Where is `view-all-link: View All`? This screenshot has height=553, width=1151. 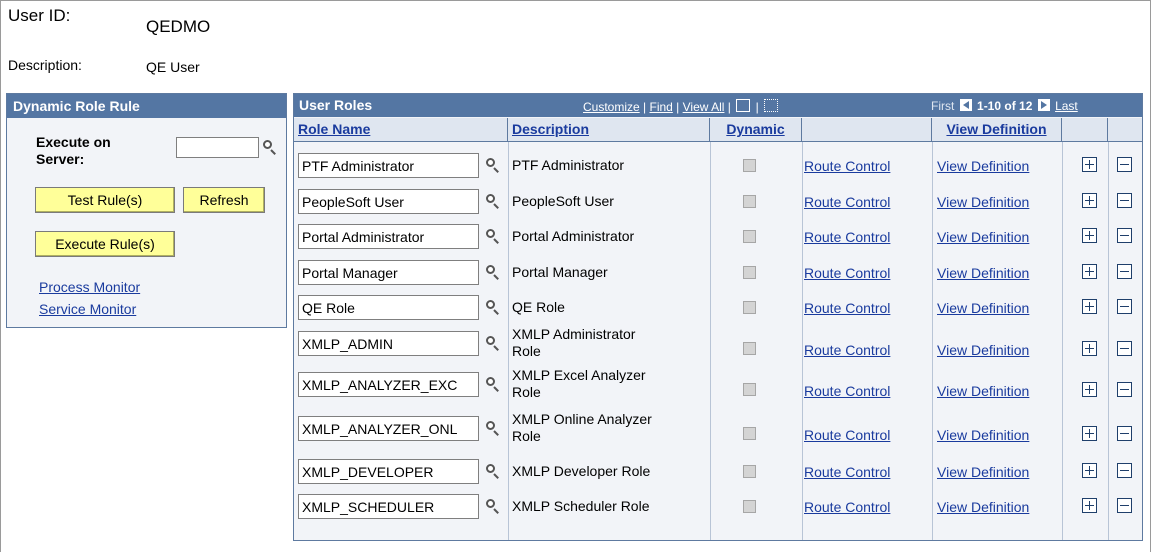
view-all-link: View All is located at coordinates (704, 107).